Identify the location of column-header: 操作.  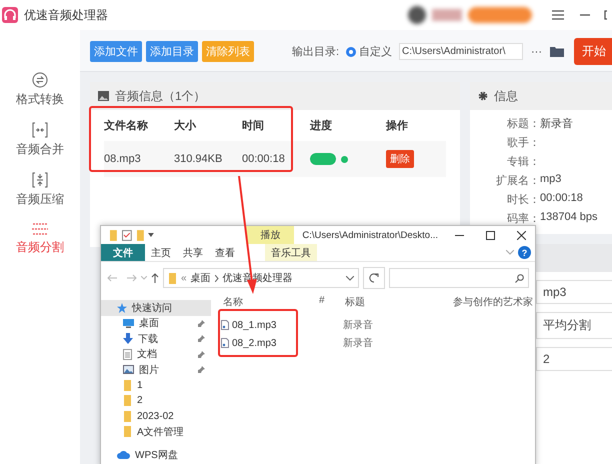
(397, 126).